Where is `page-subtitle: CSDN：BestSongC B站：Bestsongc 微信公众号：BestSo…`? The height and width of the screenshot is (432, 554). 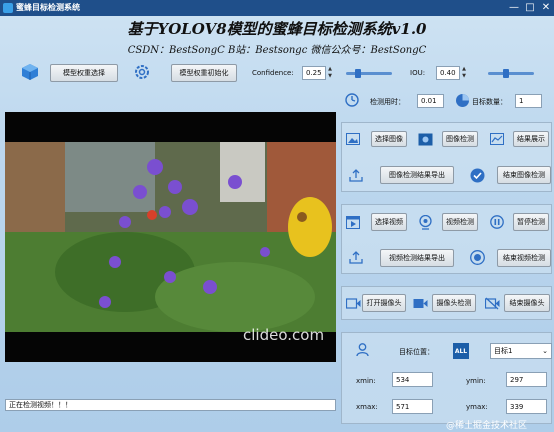
page-subtitle: CSDN：BestSongC B站：Bestsongc 微信公众号：BestSo… is located at coordinates (277, 50).